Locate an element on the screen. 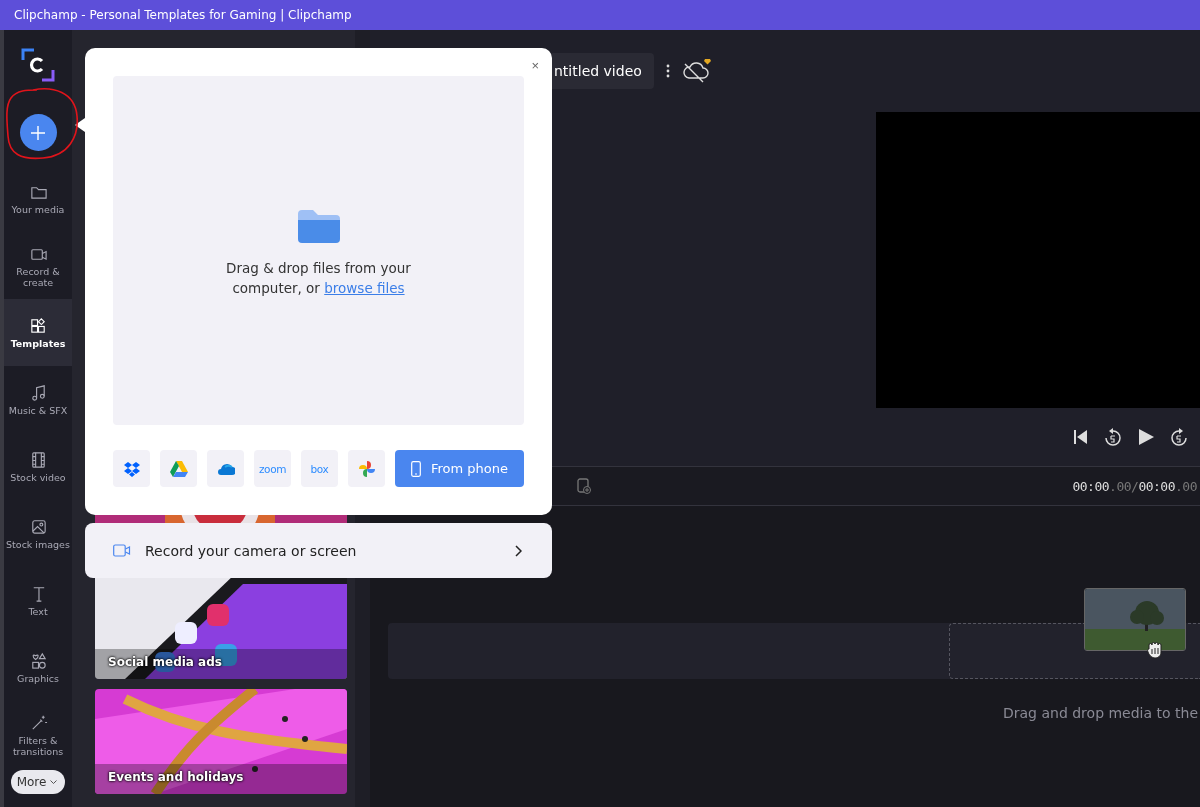 This screenshot has height=807, width=1200. nav-item: Templates is located at coordinates (38, 332).